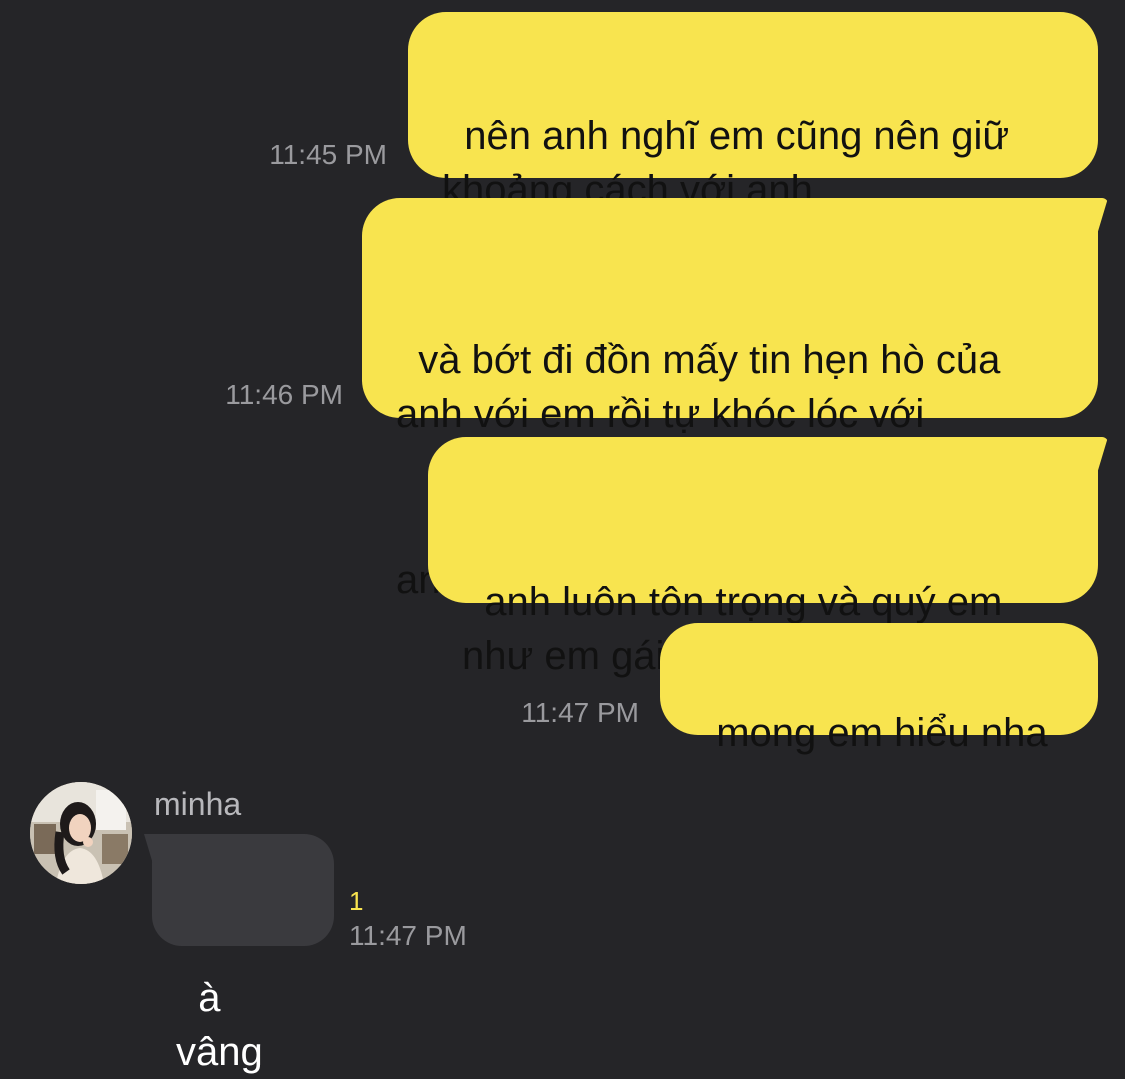 The image size is (1125, 1079). I want to click on avatar, so click(81, 833).